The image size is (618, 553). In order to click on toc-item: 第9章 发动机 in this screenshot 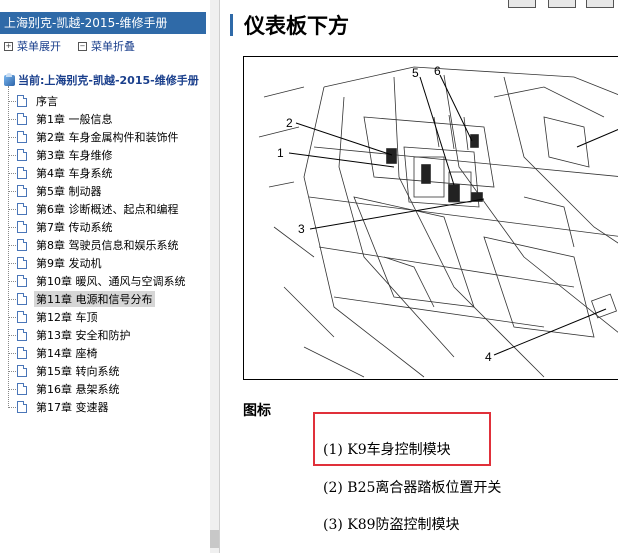, I will do `click(56, 263)`.